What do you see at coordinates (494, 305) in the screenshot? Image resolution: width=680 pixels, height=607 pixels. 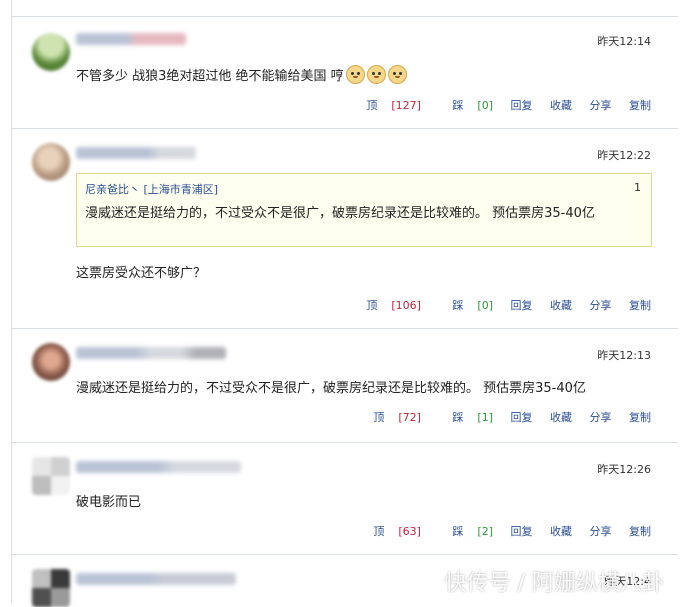 I see `comment-actions: 顶 [106] 踩 [0] 回复 收藏 分享 复制` at bounding box center [494, 305].